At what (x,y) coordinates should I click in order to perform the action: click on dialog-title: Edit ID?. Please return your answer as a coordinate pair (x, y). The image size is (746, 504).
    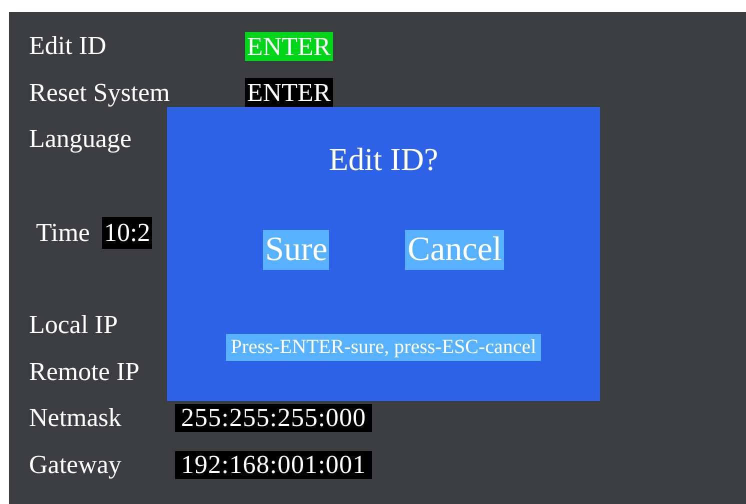
    Looking at the image, I should click on (383, 159).